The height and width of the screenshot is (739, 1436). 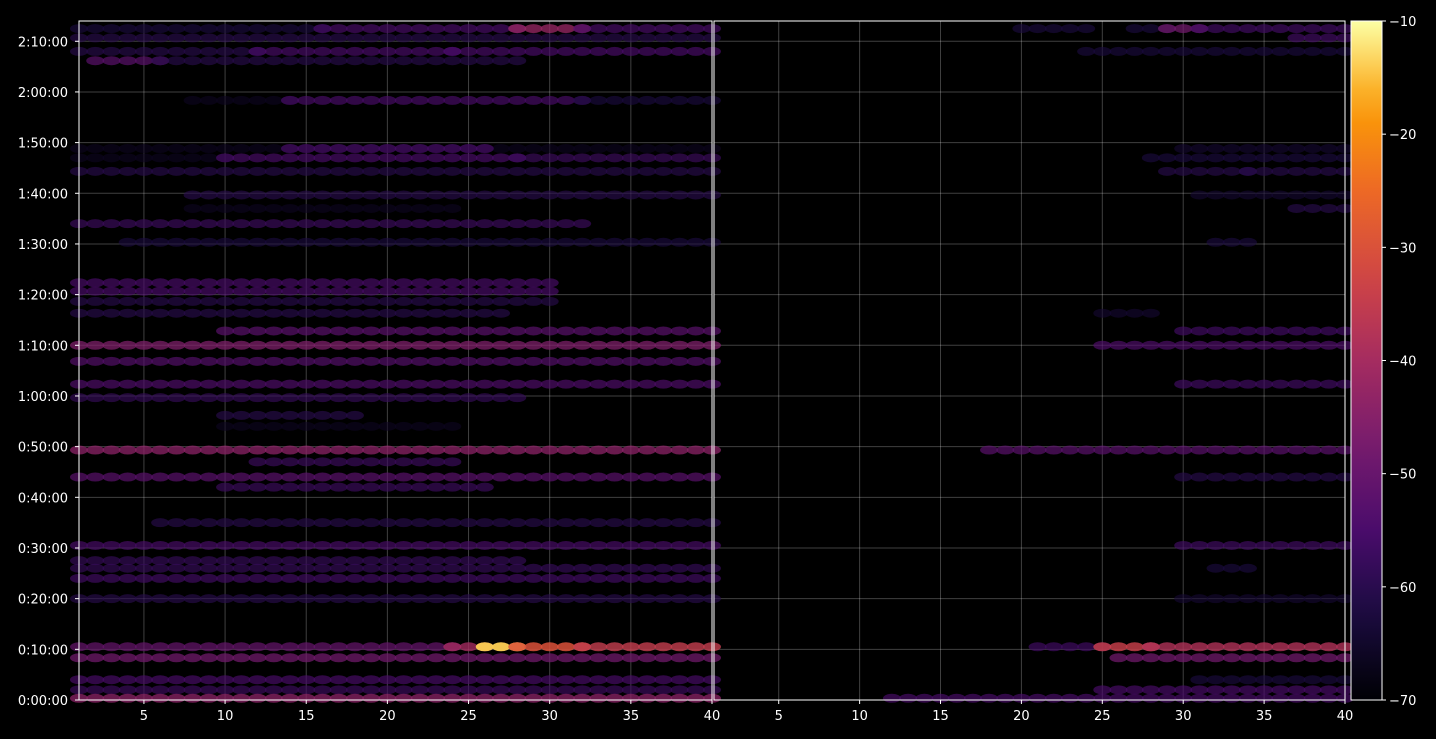 I want to click on colorbar-tick-label: −50, so click(x=1402, y=475).